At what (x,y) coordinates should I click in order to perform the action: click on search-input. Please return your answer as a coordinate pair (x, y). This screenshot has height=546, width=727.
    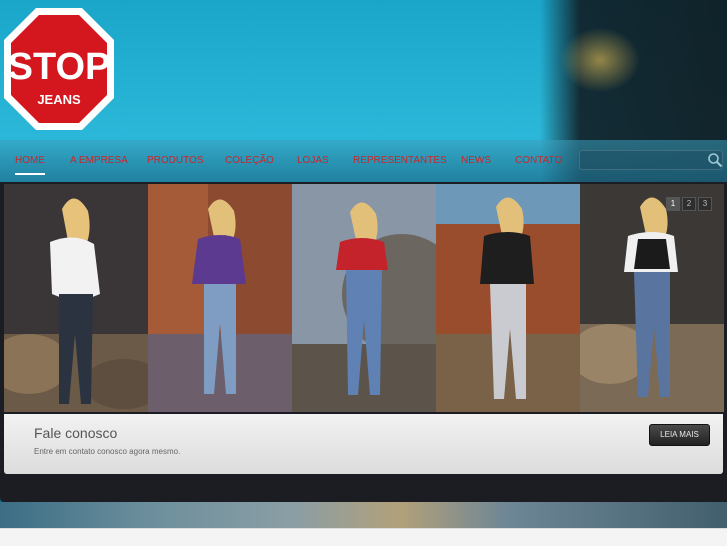
    Looking at the image, I should click on (651, 160).